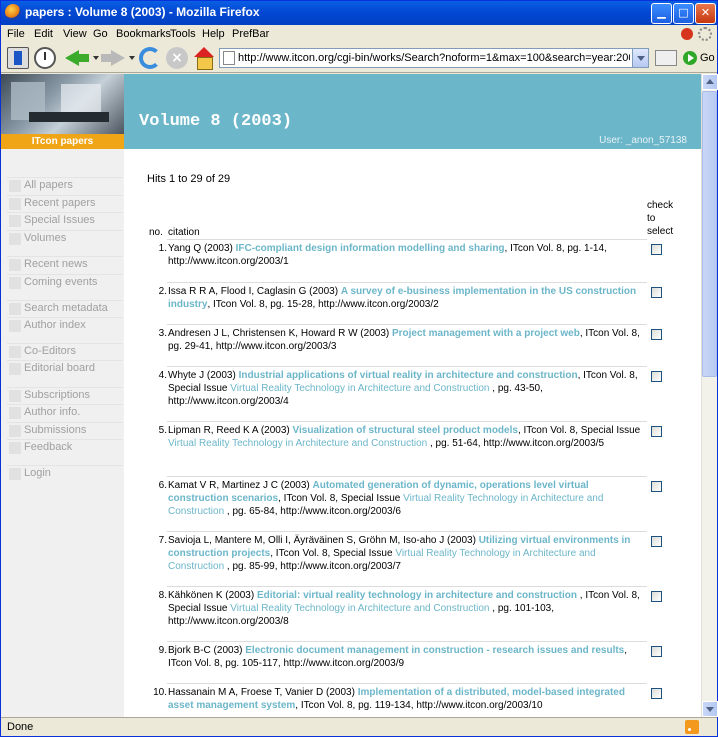 The image size is (718, 737). Describe the element at coordinates (683, 13) in the screenshot. I see `maximize-button: □` at that location.